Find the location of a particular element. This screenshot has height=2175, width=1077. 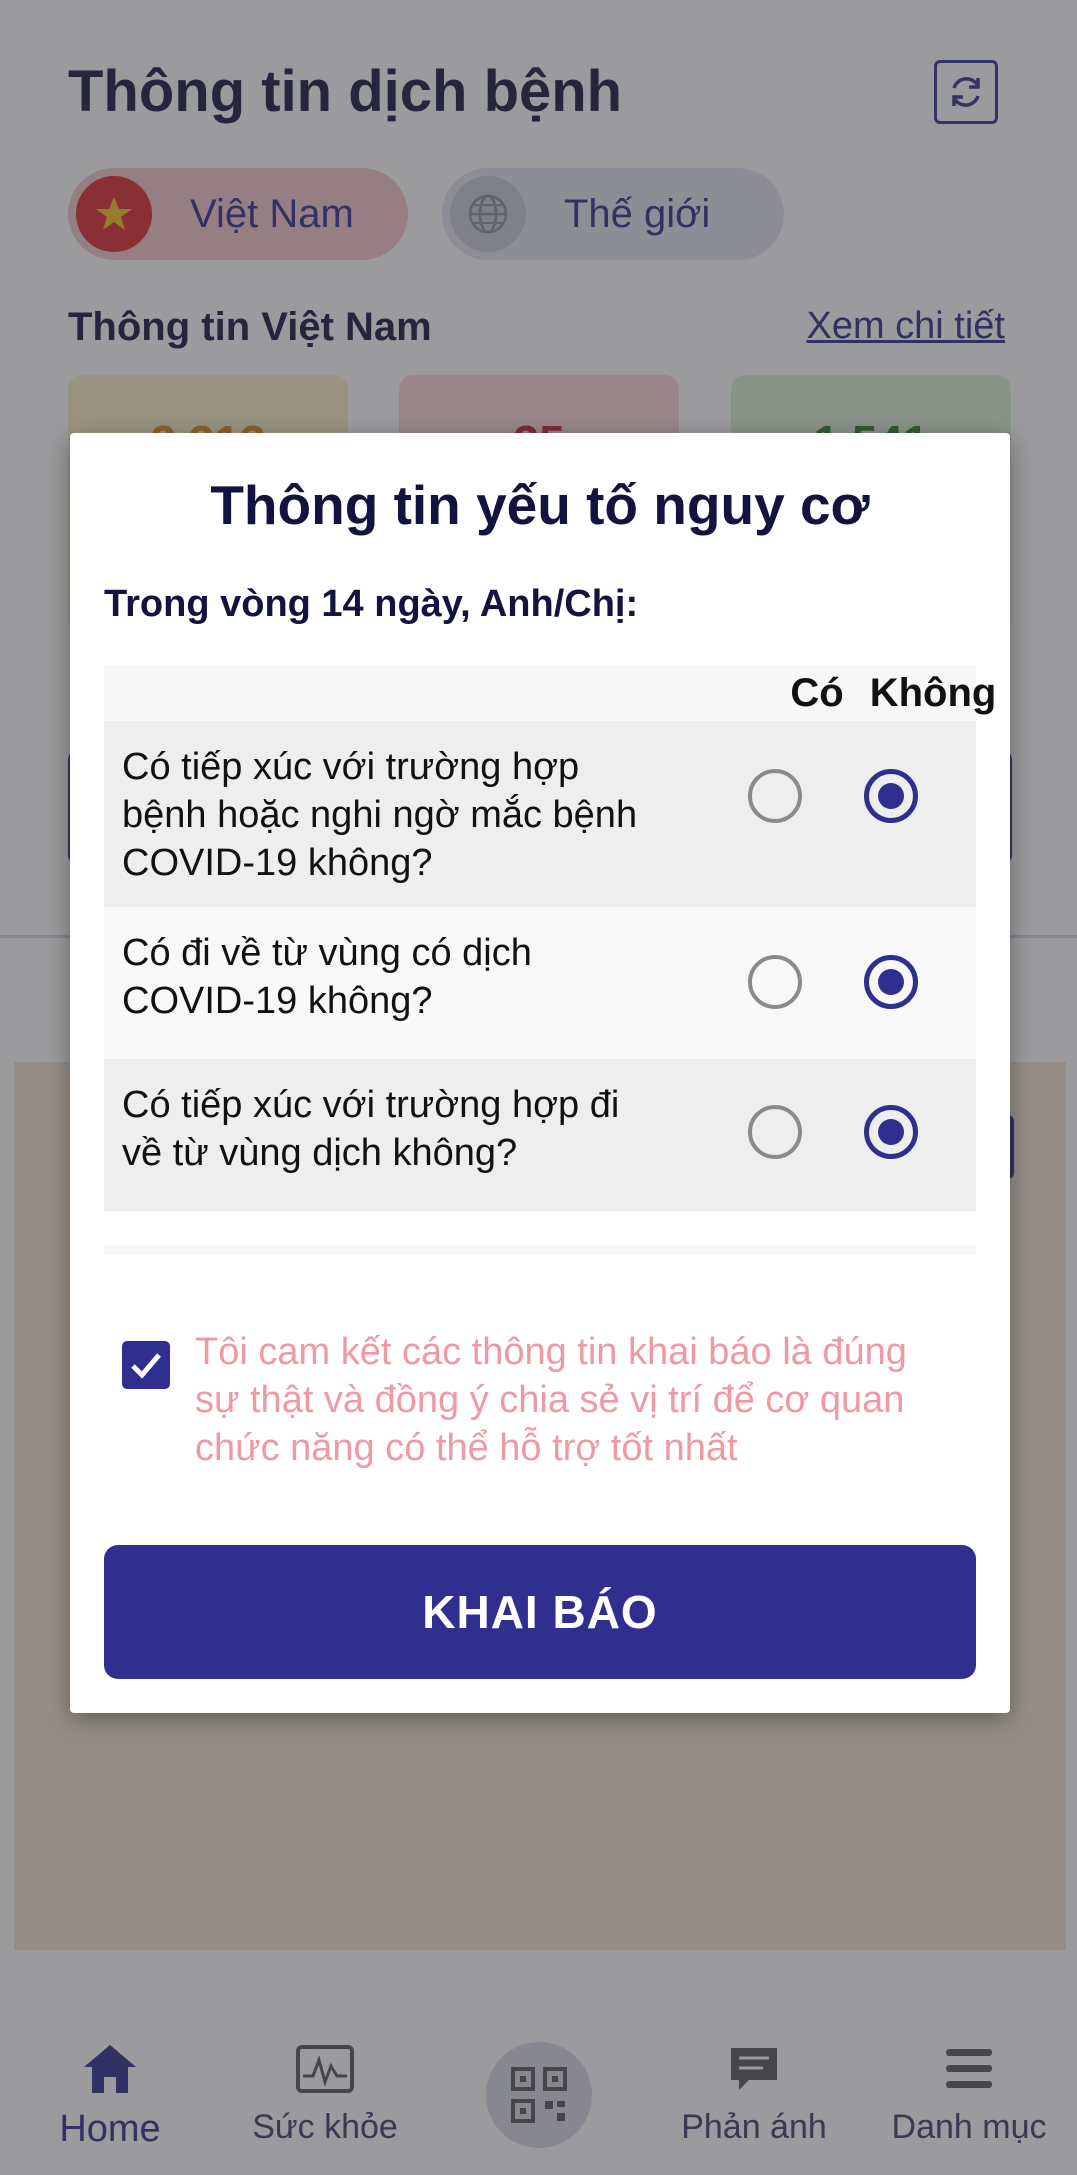

checkmark-icon is located at coordinates (146, 1366).